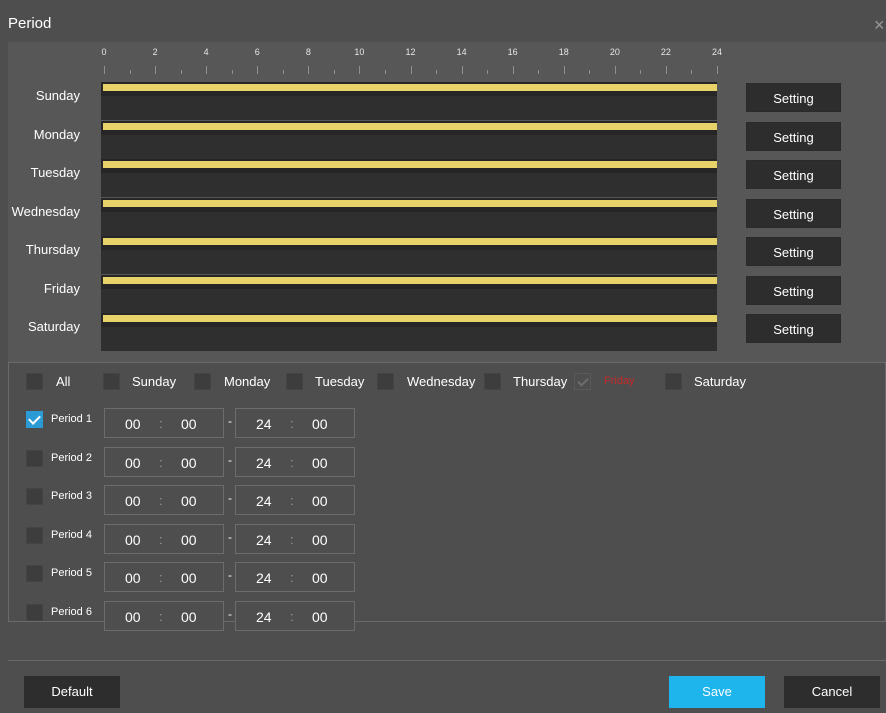 The width and height of the screenshot is (886, 713). Describe the element at coordinates (359, 52) in the screenshot. I see `ruler-tick-label: 10` at that location.